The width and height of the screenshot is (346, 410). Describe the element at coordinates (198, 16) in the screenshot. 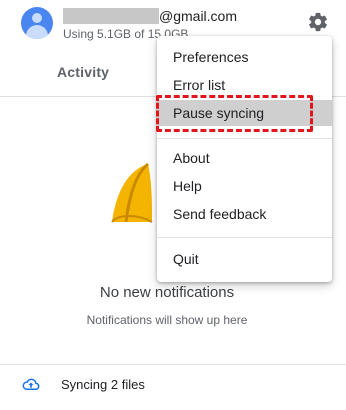

I see `account-email-domain: @gmail.com` at that location.